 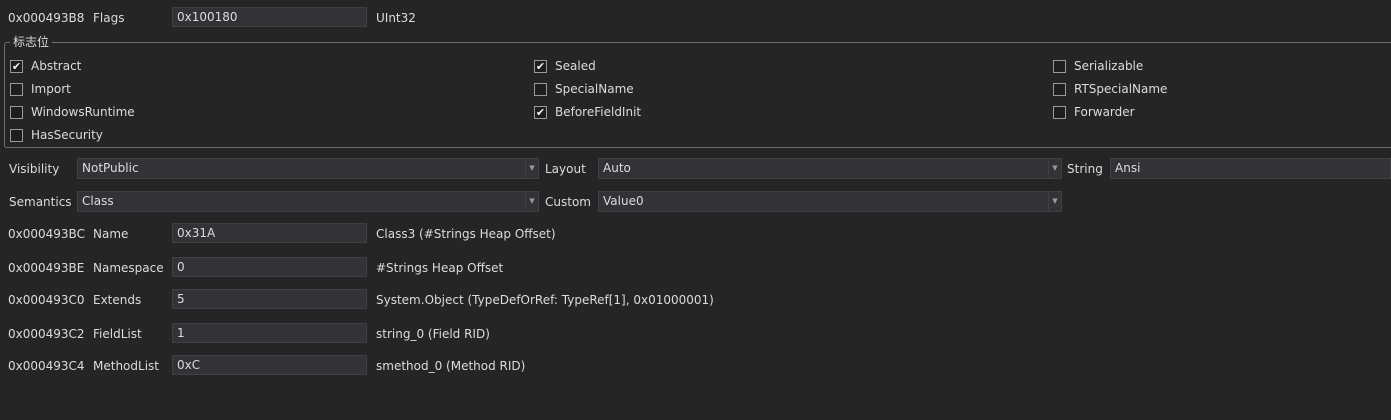 I want to click on row-desc: smethod_0 (Method RID), so click(x=451, y=366).